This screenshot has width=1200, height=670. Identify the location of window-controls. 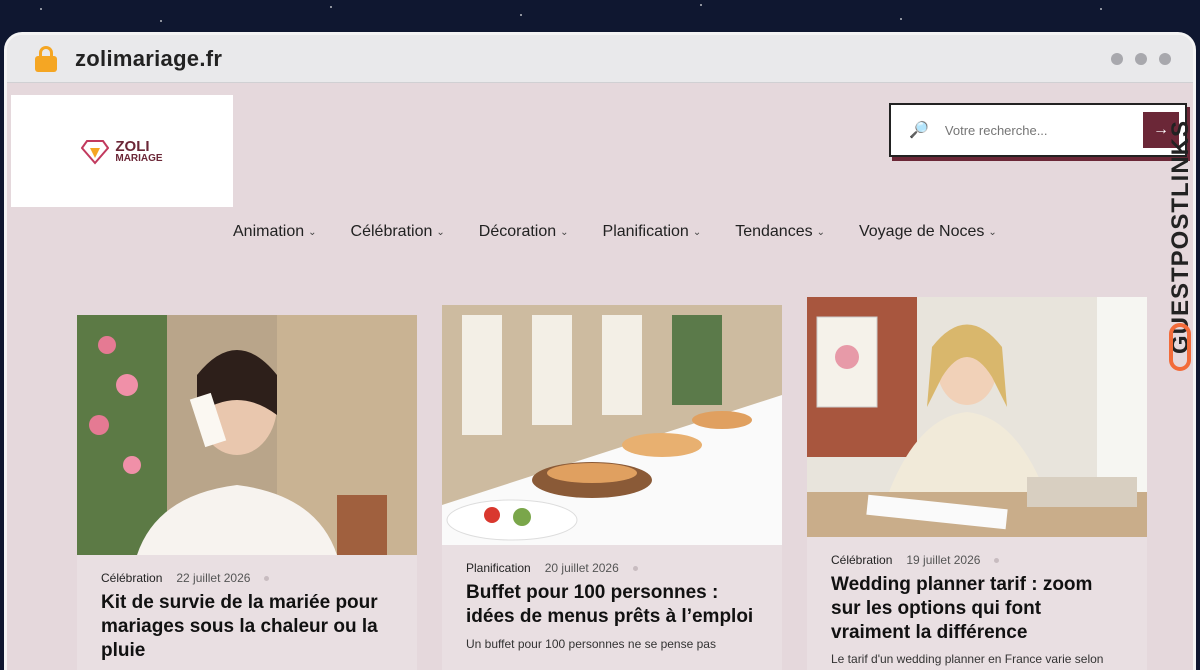
(1141, 59).